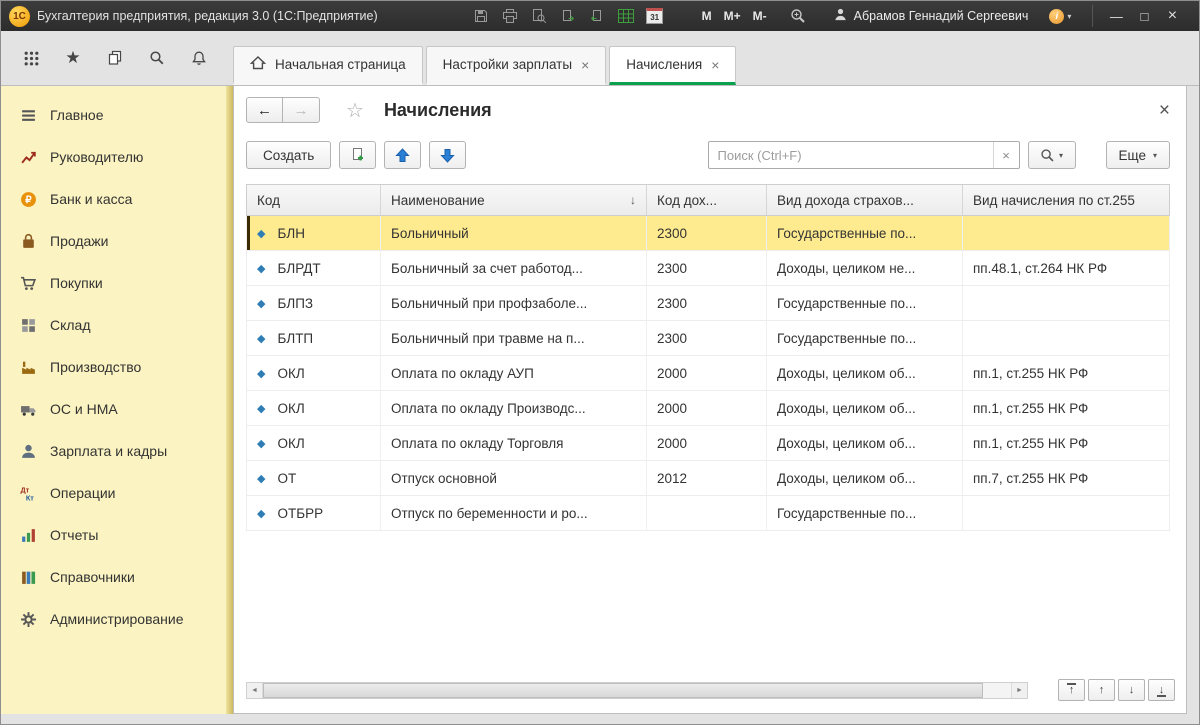 Image resolution: width=1200 pixels, height=725 pixels. Describe the element at coordinates (514, 200) in the screenshot. I see `column-header-name: Наименование ↓` at that location.